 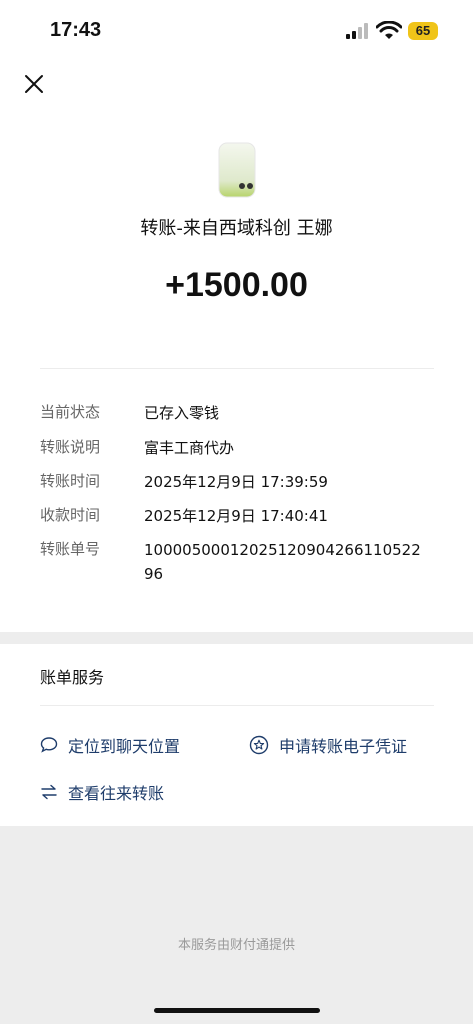 What do you see at coordinates (236, 482) in the screenshot?
I see `detail-value: 2025年12月9日 17:39:59` at bounding box center [236, 482].